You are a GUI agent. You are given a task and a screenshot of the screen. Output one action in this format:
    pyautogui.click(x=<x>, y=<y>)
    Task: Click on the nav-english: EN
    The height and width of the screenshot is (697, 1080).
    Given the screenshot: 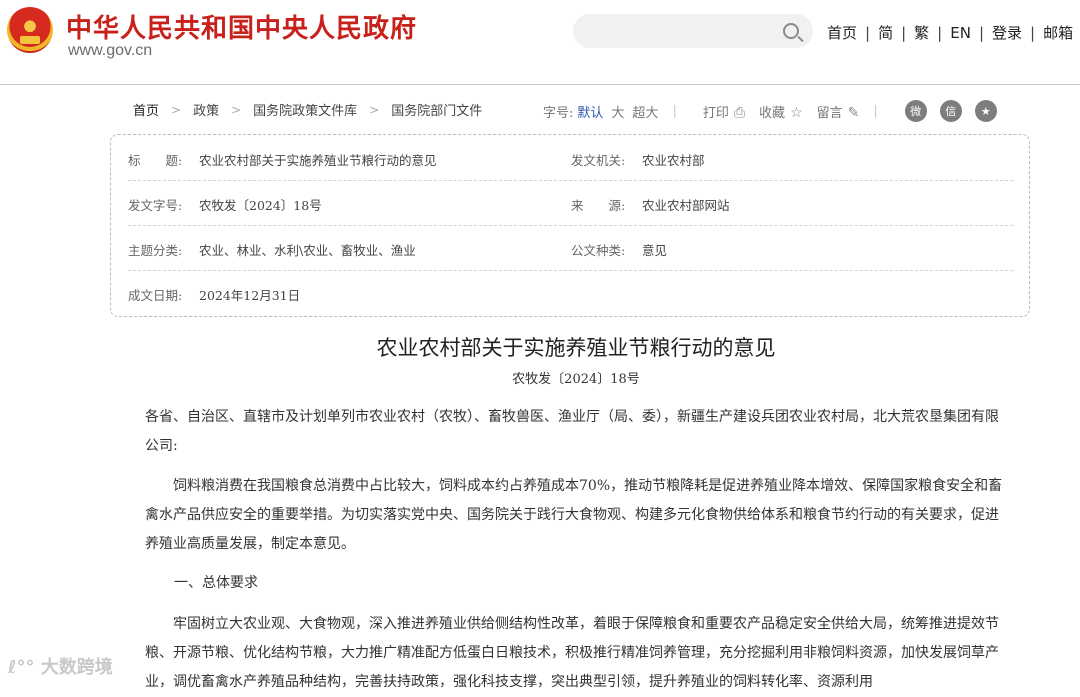 What is the action you would take?
    pyautogui.click(x=960, y=33)
    